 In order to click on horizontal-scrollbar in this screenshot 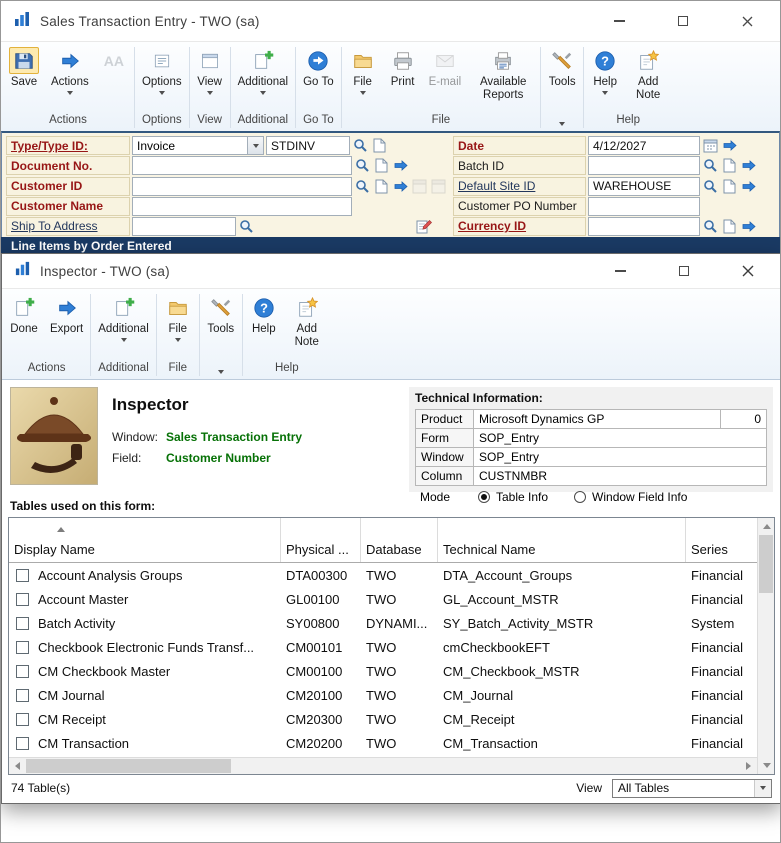, I will do `click(383, 765)`.